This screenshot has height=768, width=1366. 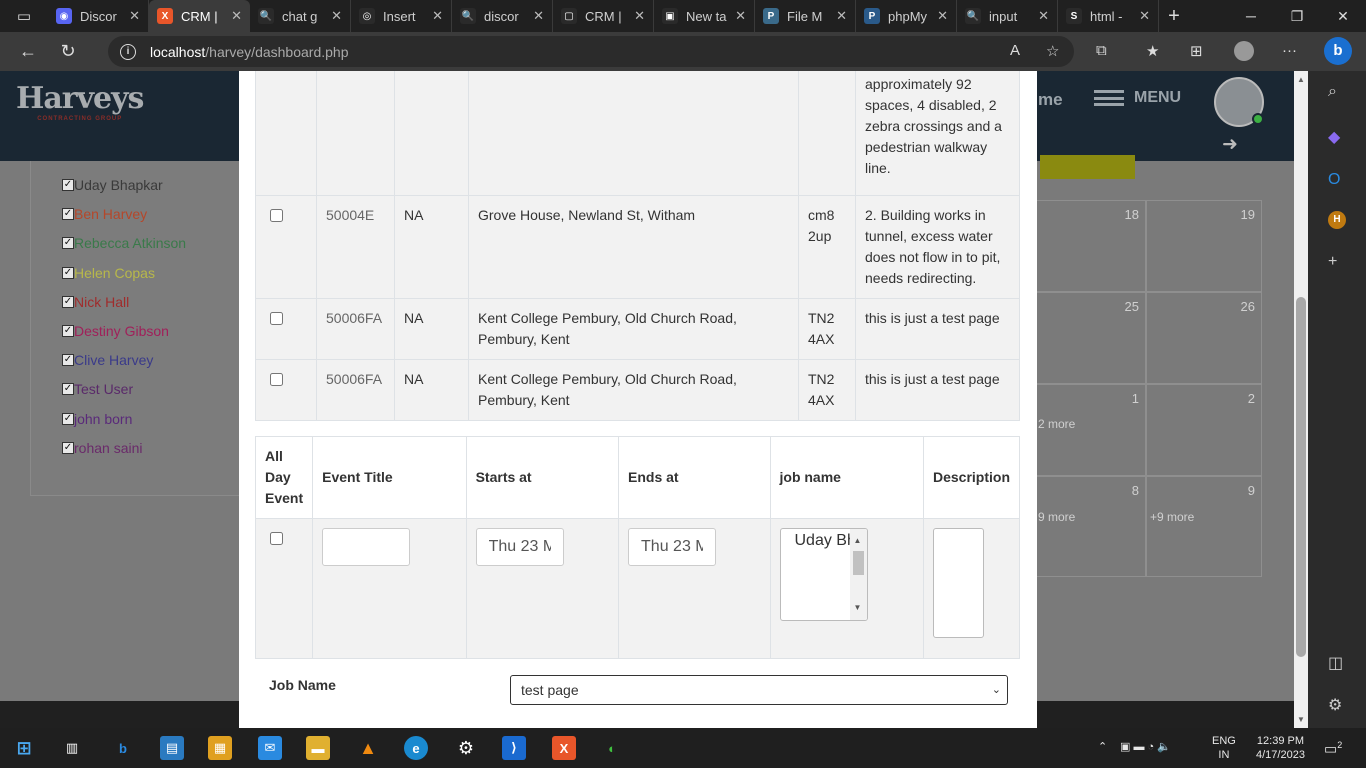 I want to click on bing-icon: b, so click(x=123, y=748).